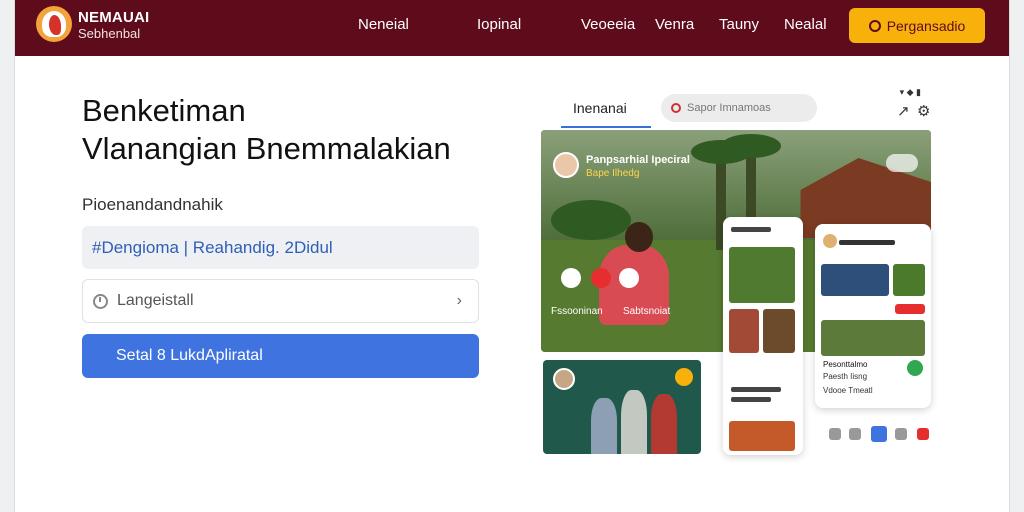 This screenshot has width=1024, height=512. Describe the element at coordinates (606, 127) in the screenshot. I see `mockup-tab-indicator` at that location.